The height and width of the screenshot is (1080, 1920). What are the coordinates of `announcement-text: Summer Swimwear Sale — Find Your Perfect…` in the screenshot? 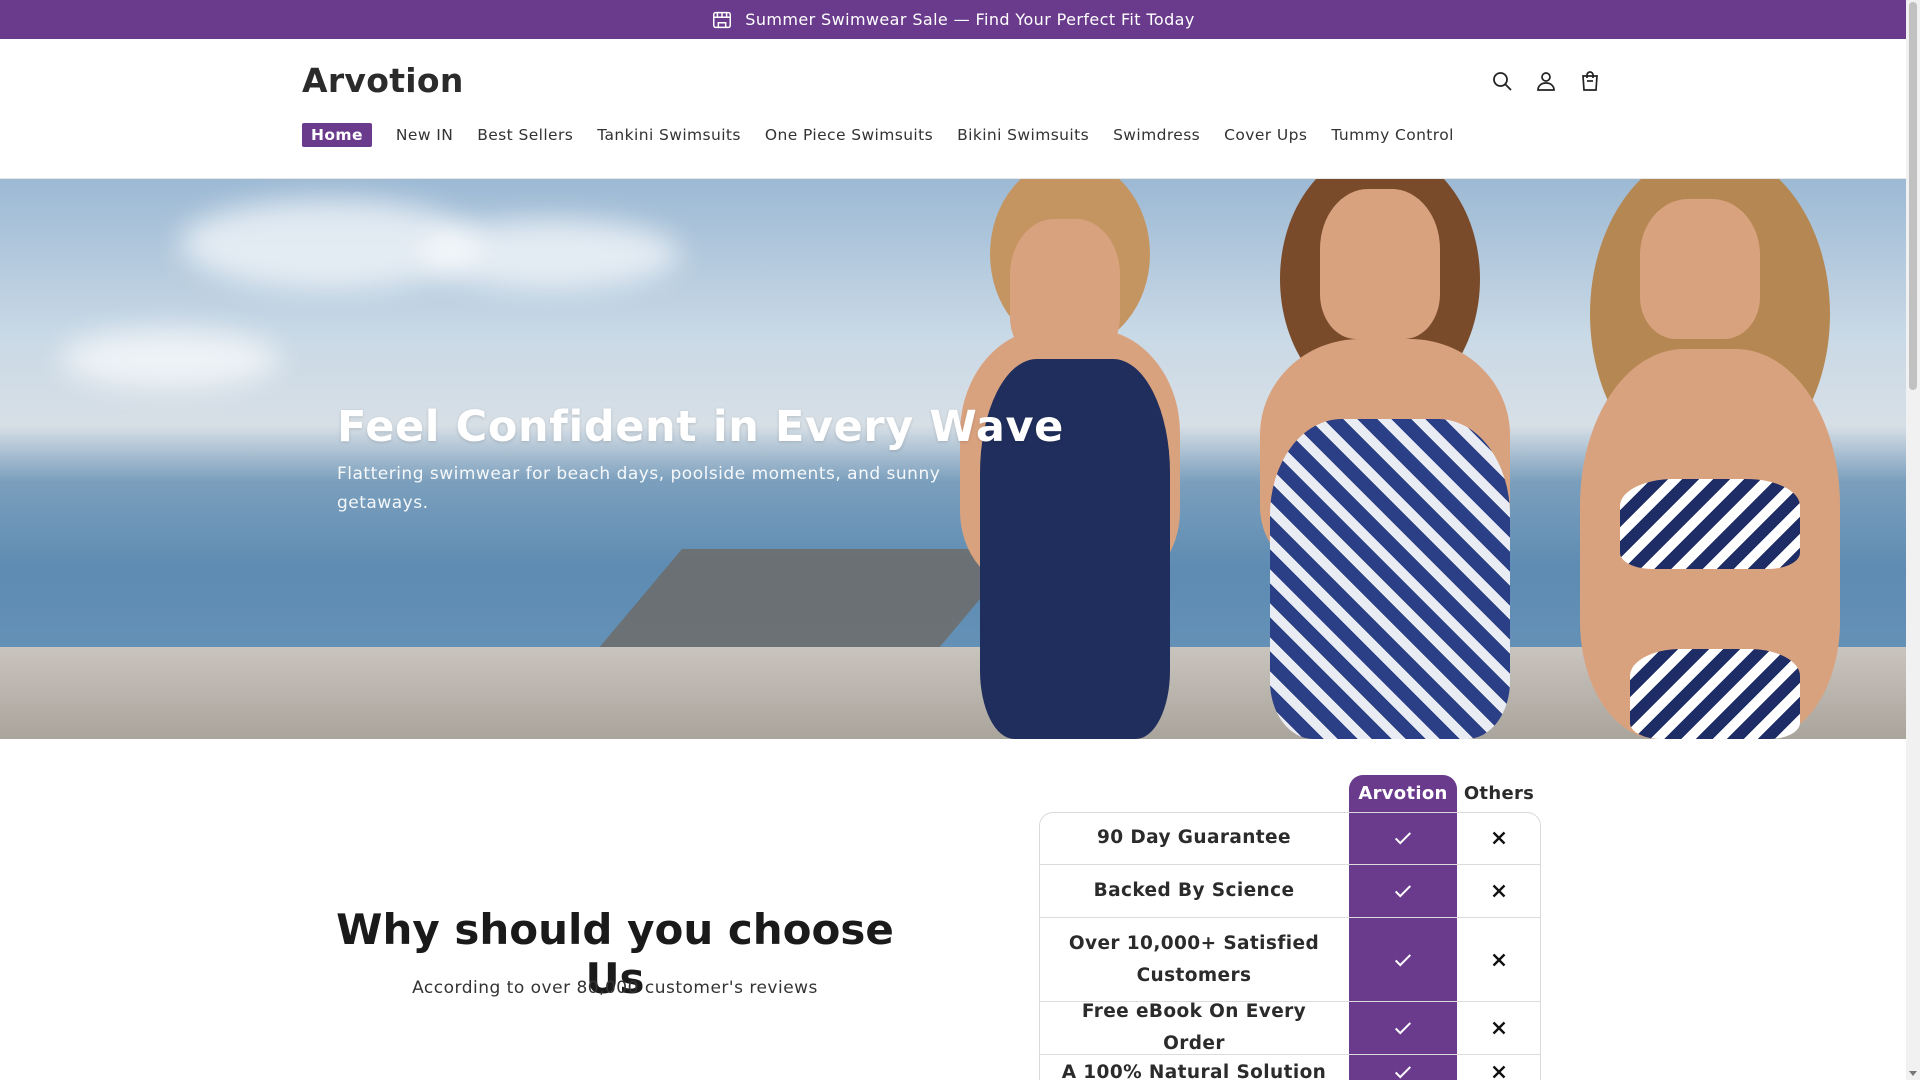 It's located at (970, 19).